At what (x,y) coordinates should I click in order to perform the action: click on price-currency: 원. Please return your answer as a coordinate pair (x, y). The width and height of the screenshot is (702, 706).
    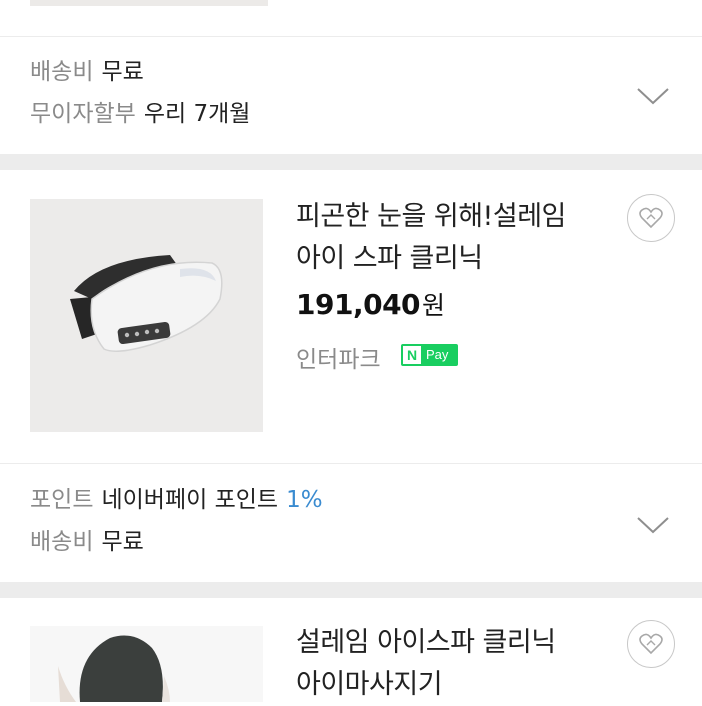
    Looking at the image, I should click on (433, 305).